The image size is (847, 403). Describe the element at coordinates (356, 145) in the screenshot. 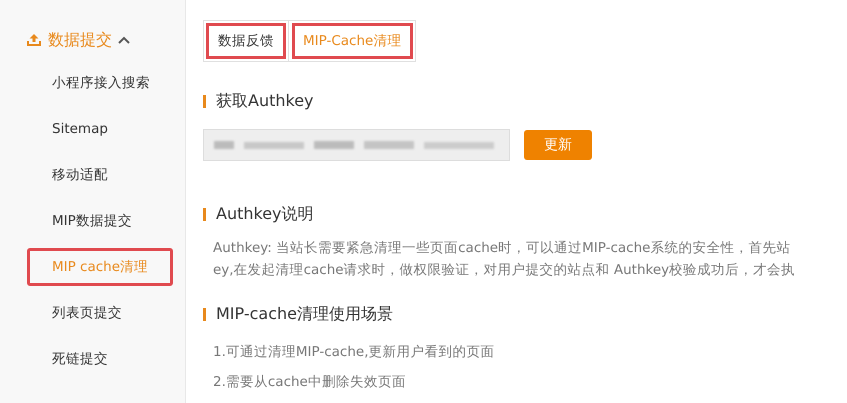

I see `authkey-field` at that location.